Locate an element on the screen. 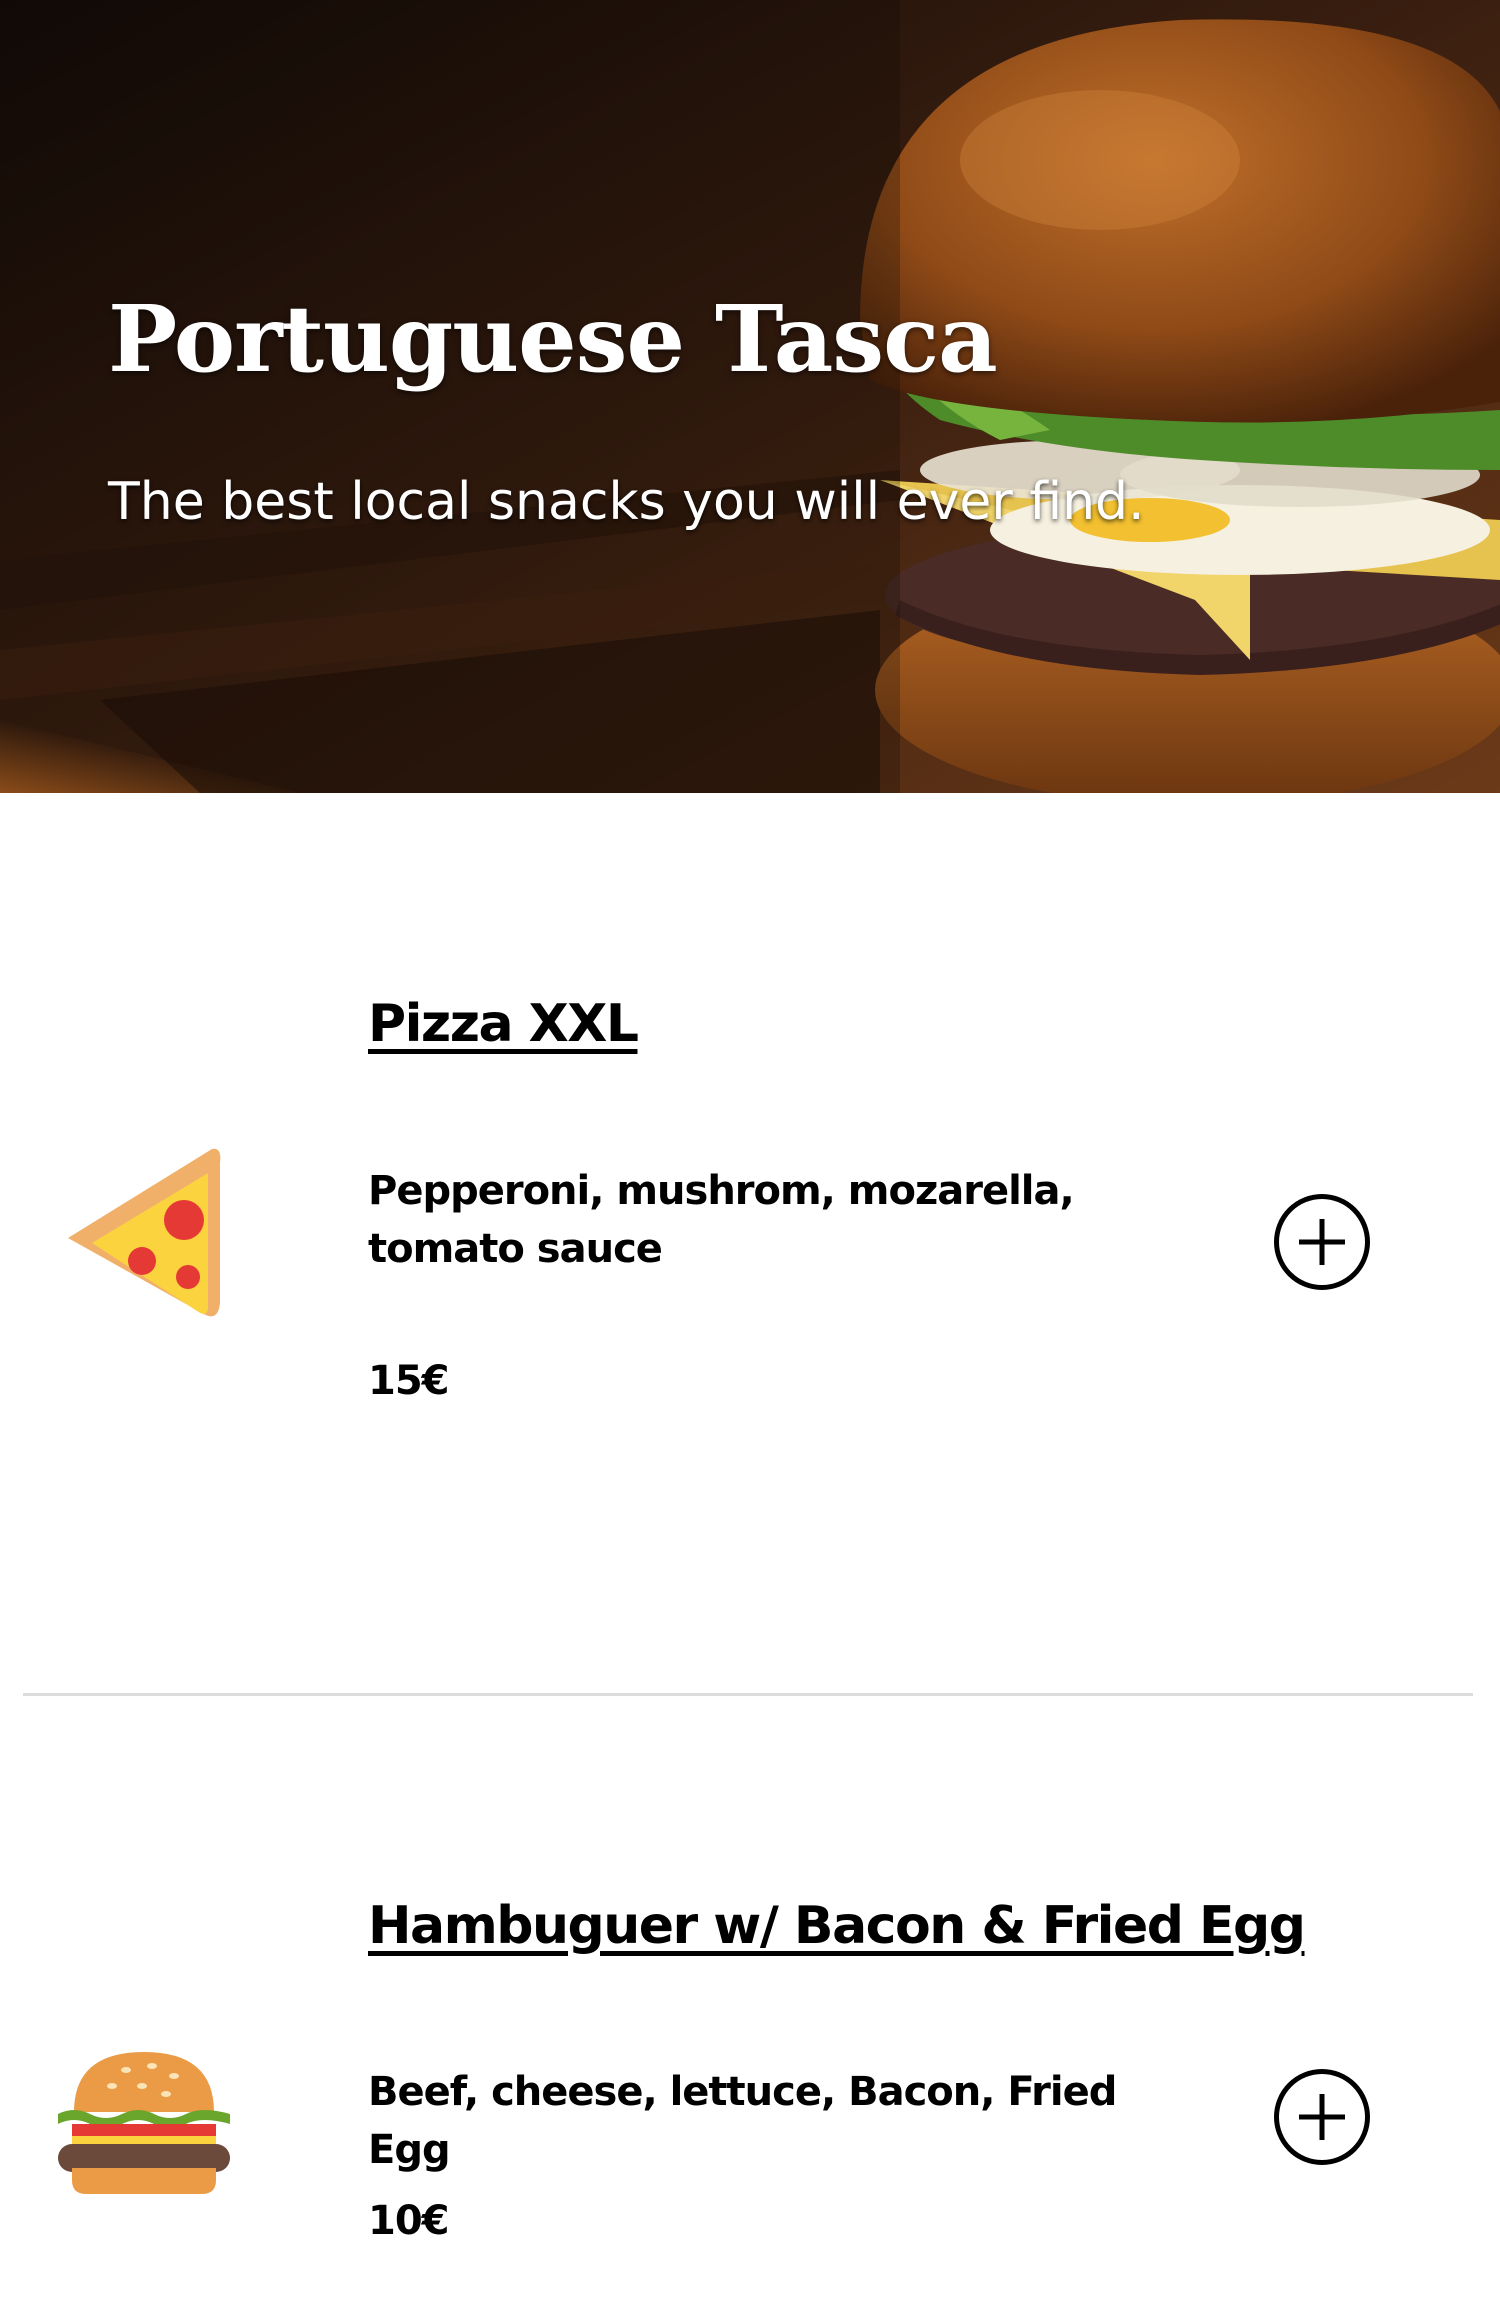 This screenshot has height=2306, width=1500. item-price: 15€ is located at coordinates (408, 1381).